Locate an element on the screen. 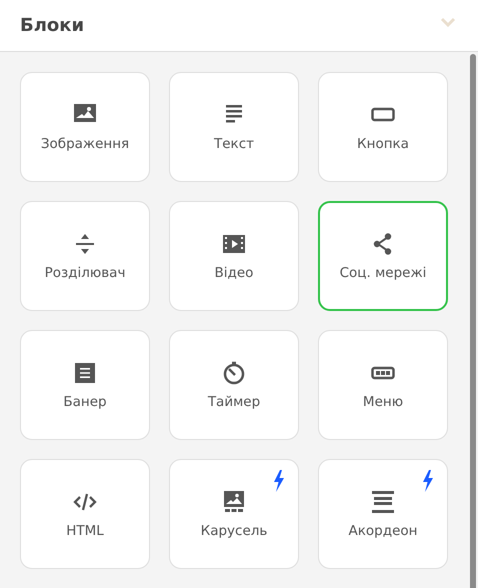  block-tile: Меню is located at coordinates (383, 385).